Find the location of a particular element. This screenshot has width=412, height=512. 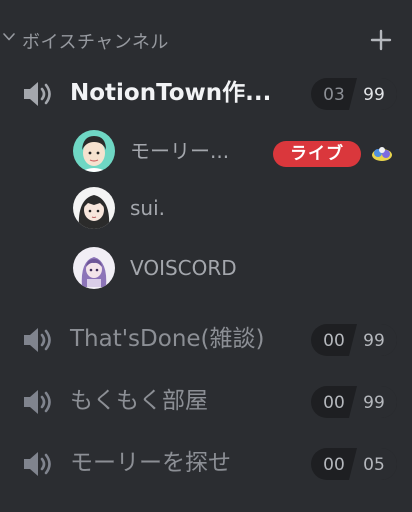

voice-channel-thatsdone: That'sDone(雑談) 00 99 is located at coordinates (206, 340).